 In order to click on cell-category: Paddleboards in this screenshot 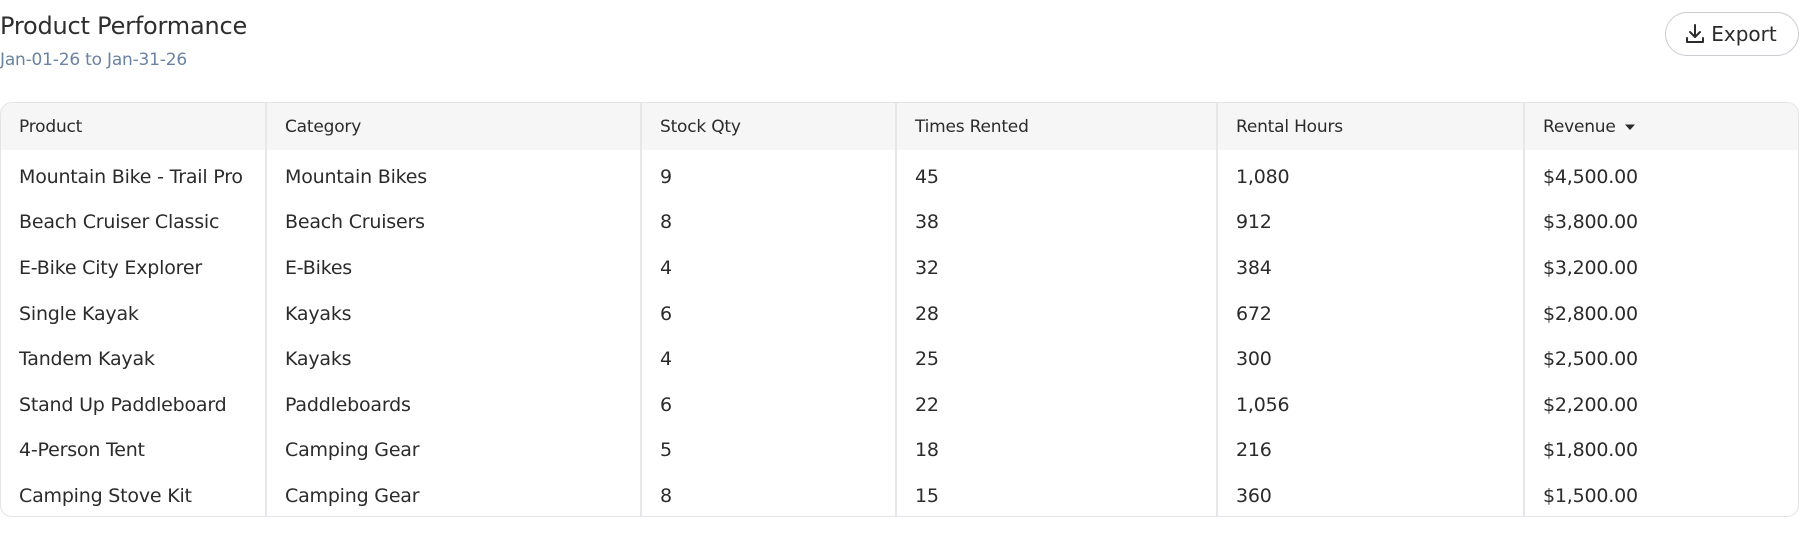, I will do `click(454, 404)`.